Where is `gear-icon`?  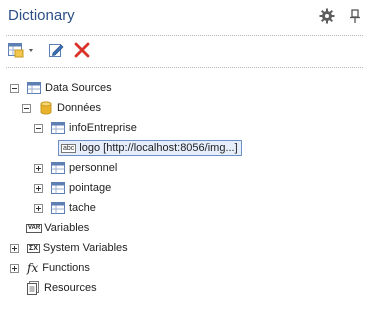
gear-icon is located at coordinates (327, 16).